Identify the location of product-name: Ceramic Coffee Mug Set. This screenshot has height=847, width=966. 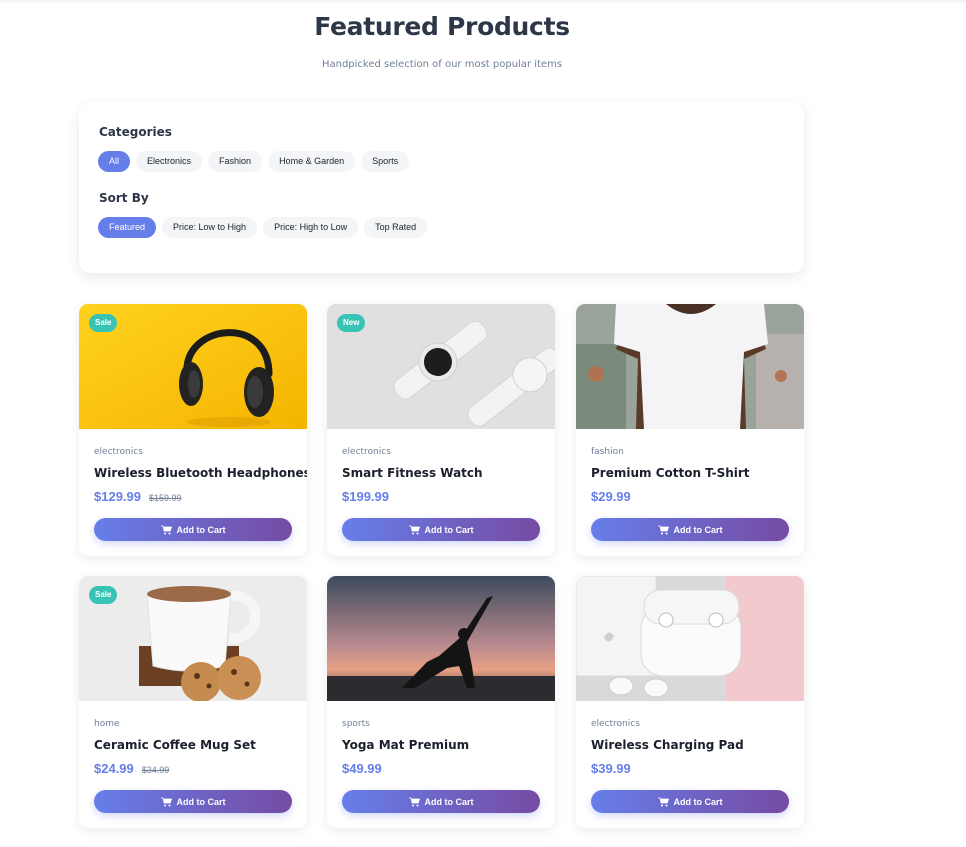
(175, 745).